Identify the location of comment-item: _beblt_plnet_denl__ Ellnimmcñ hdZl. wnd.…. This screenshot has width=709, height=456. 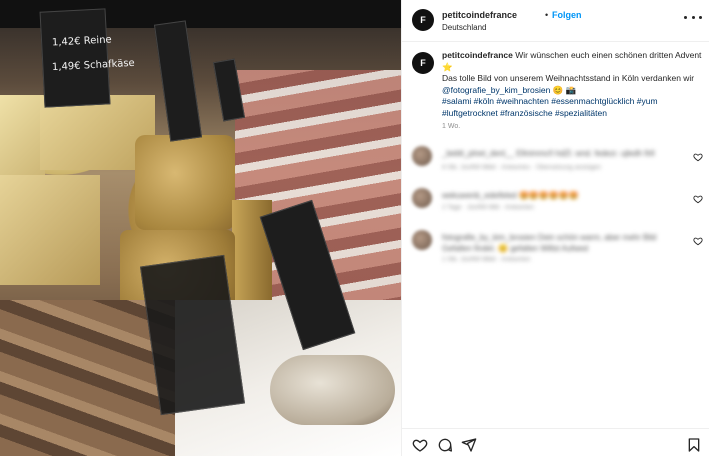
(558, 161).